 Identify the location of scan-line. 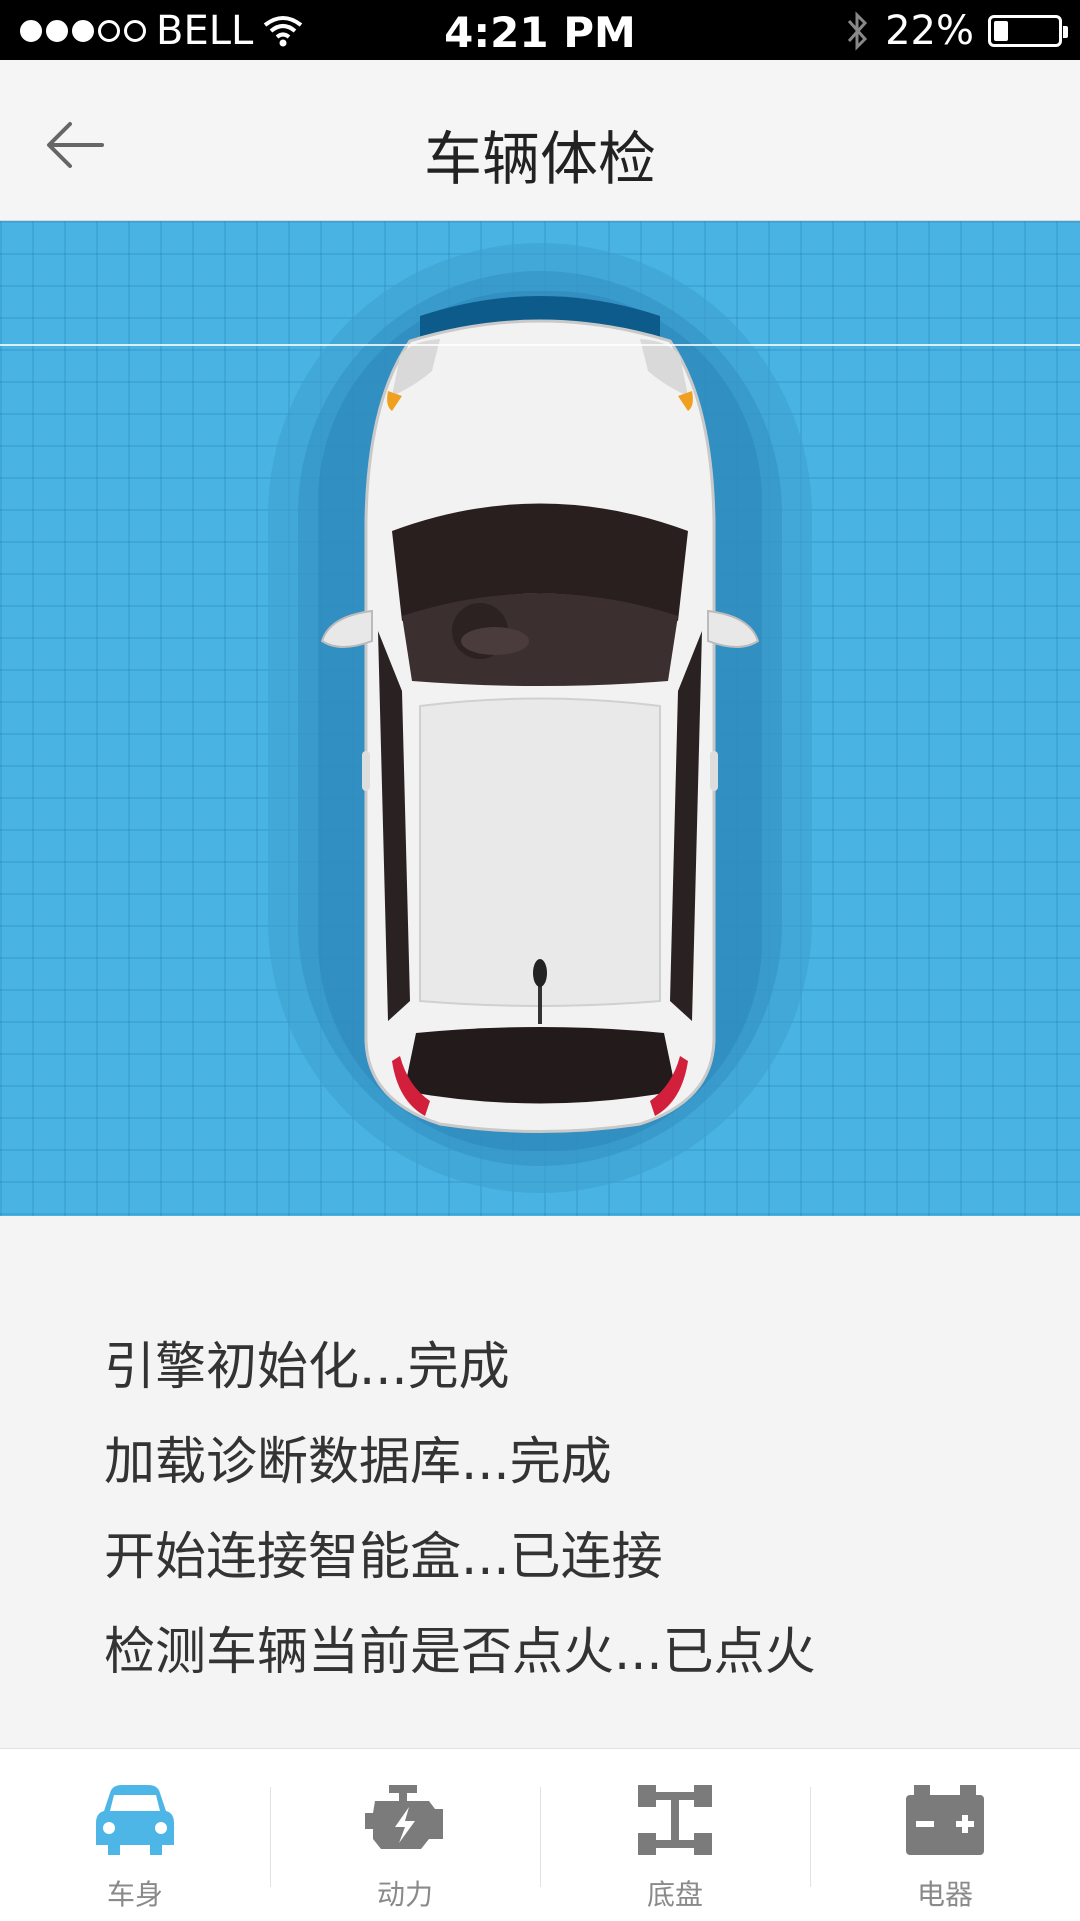
(540, 345).